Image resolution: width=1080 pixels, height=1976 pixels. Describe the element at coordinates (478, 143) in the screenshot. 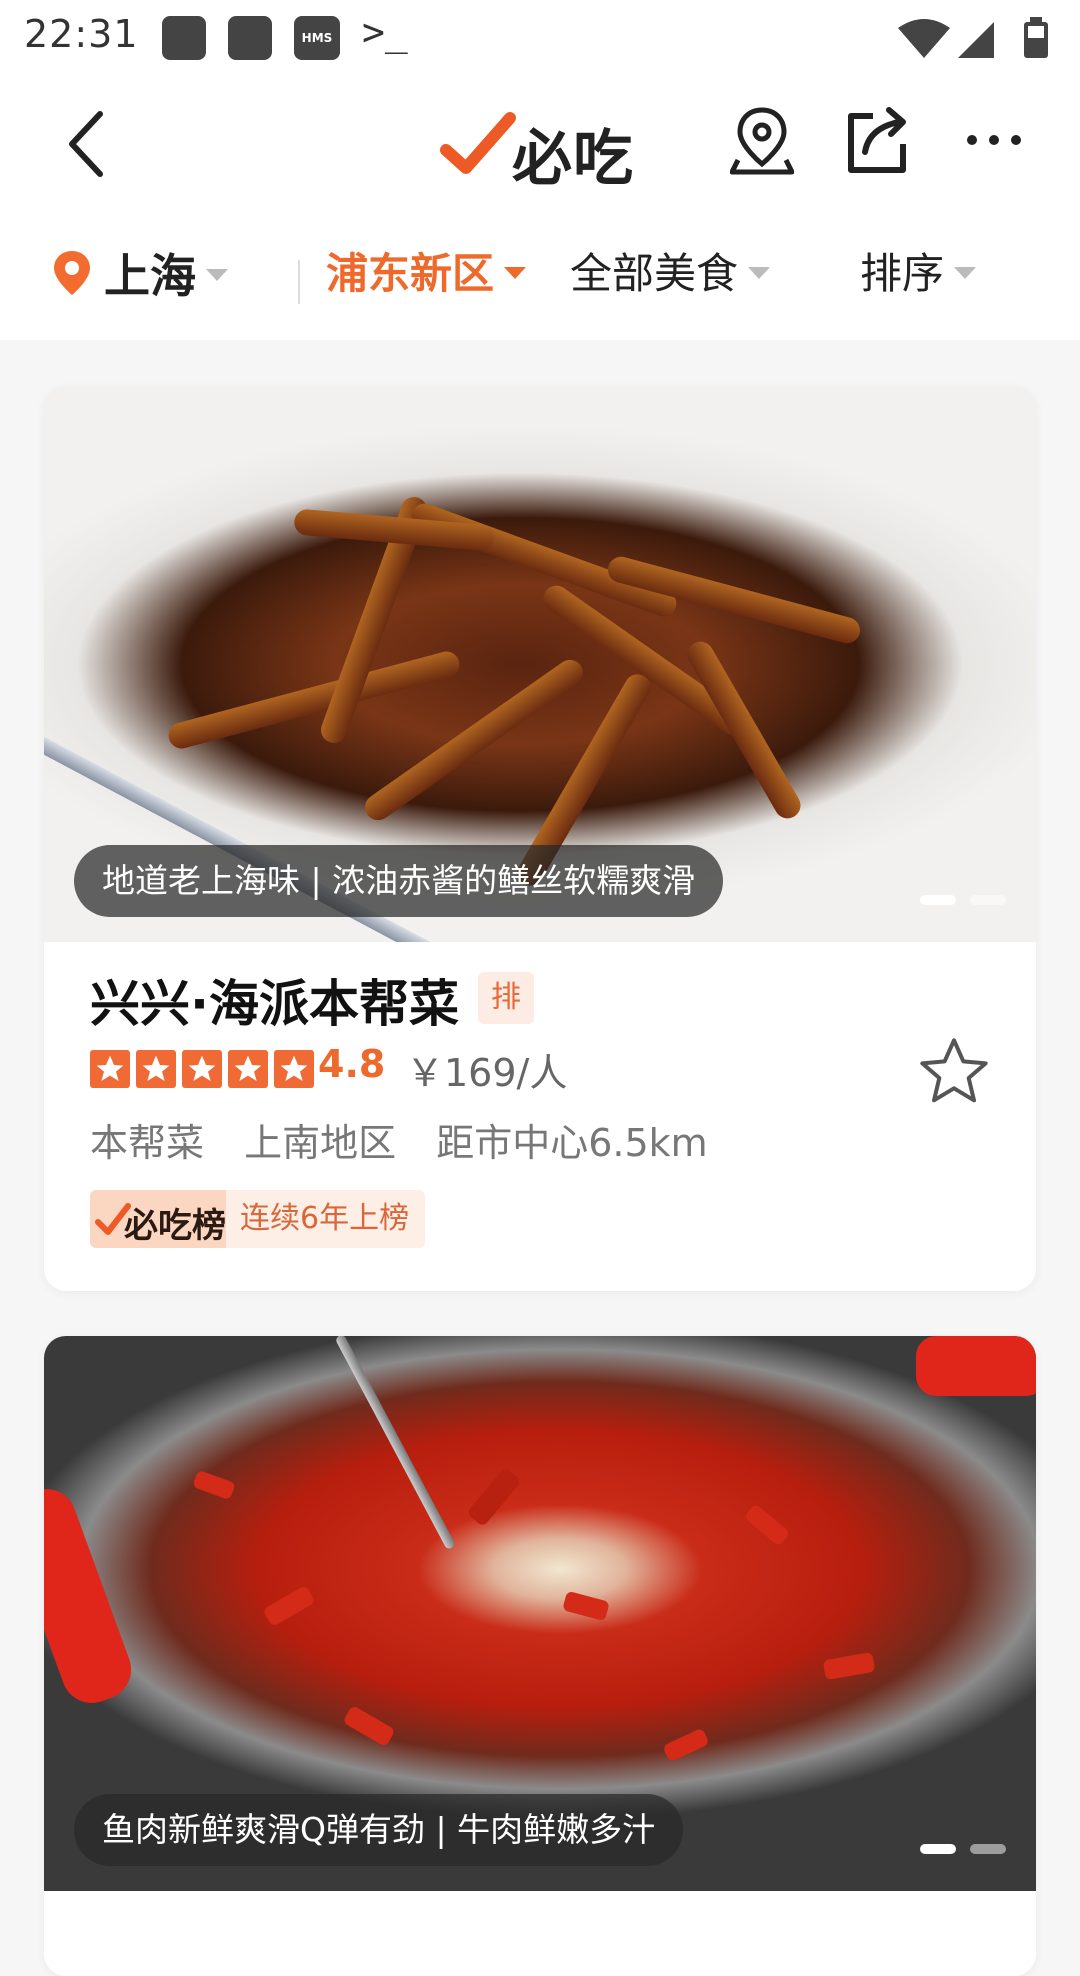

I see `logo-check-icon` at that location.